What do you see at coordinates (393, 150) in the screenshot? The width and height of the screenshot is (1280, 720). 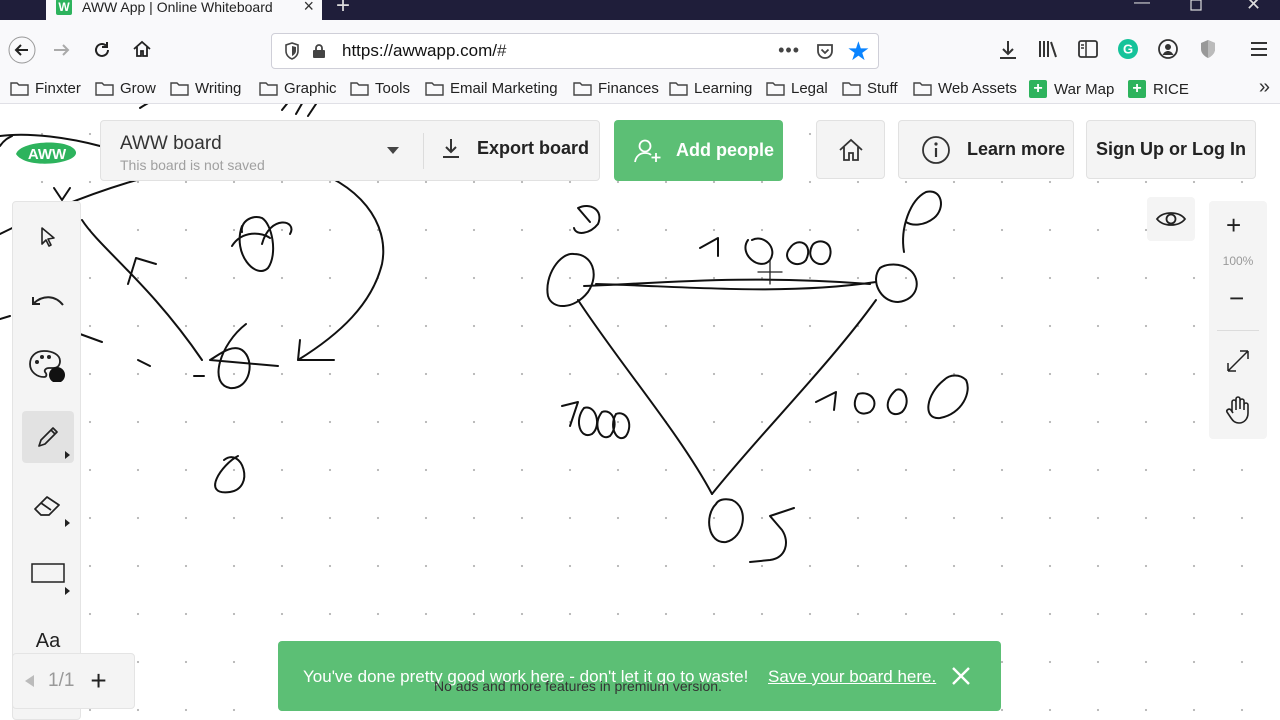 I see `board-dropdown-icon` at bounding box center [393, 150].